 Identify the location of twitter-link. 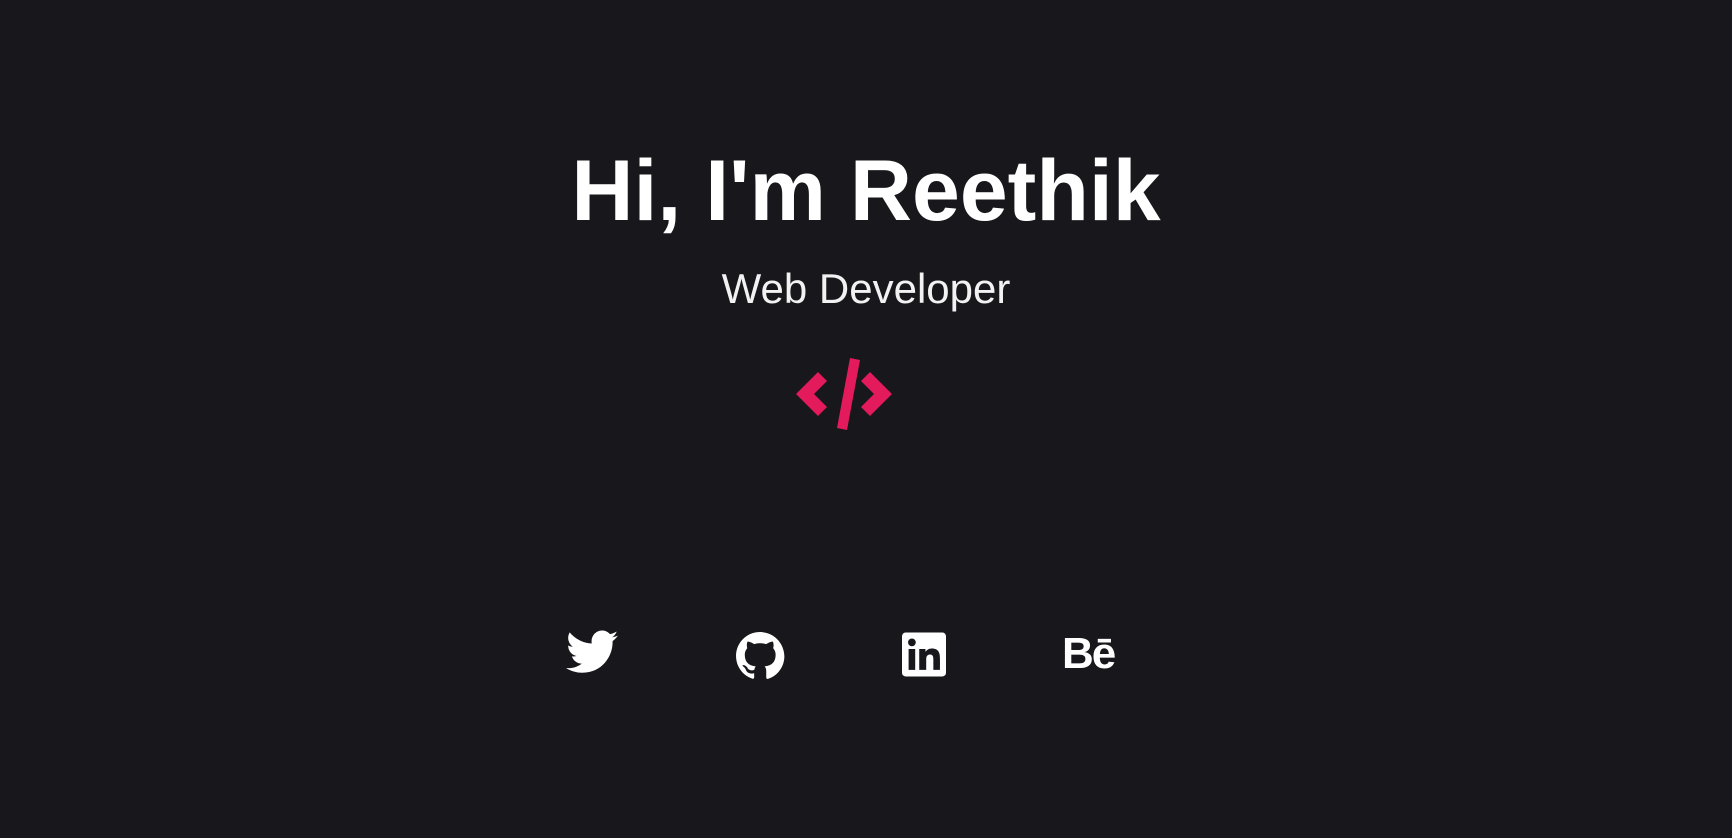
(592, 653).